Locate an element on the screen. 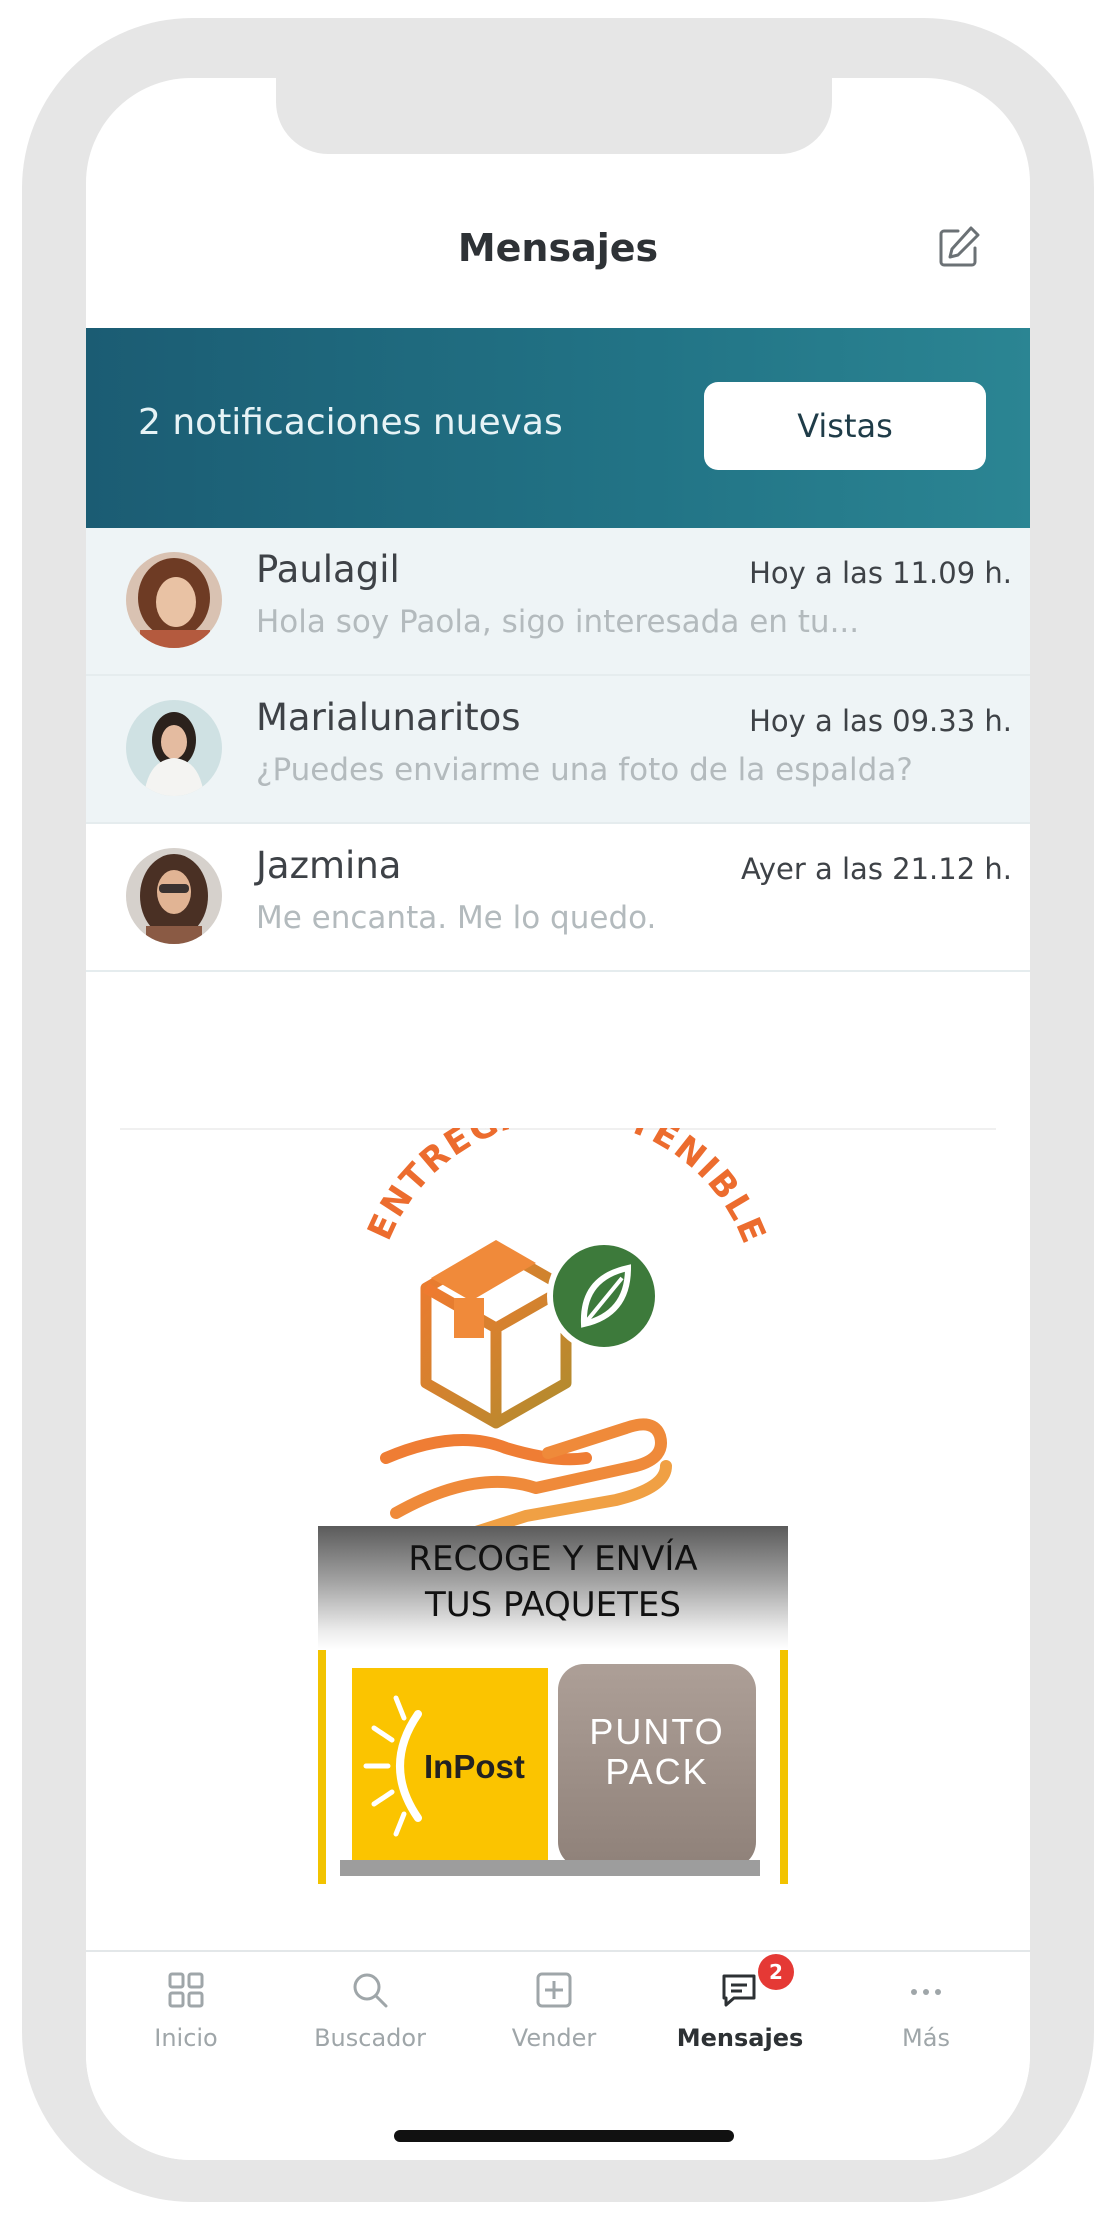  compose-icon is located at coordinates (959, 247).